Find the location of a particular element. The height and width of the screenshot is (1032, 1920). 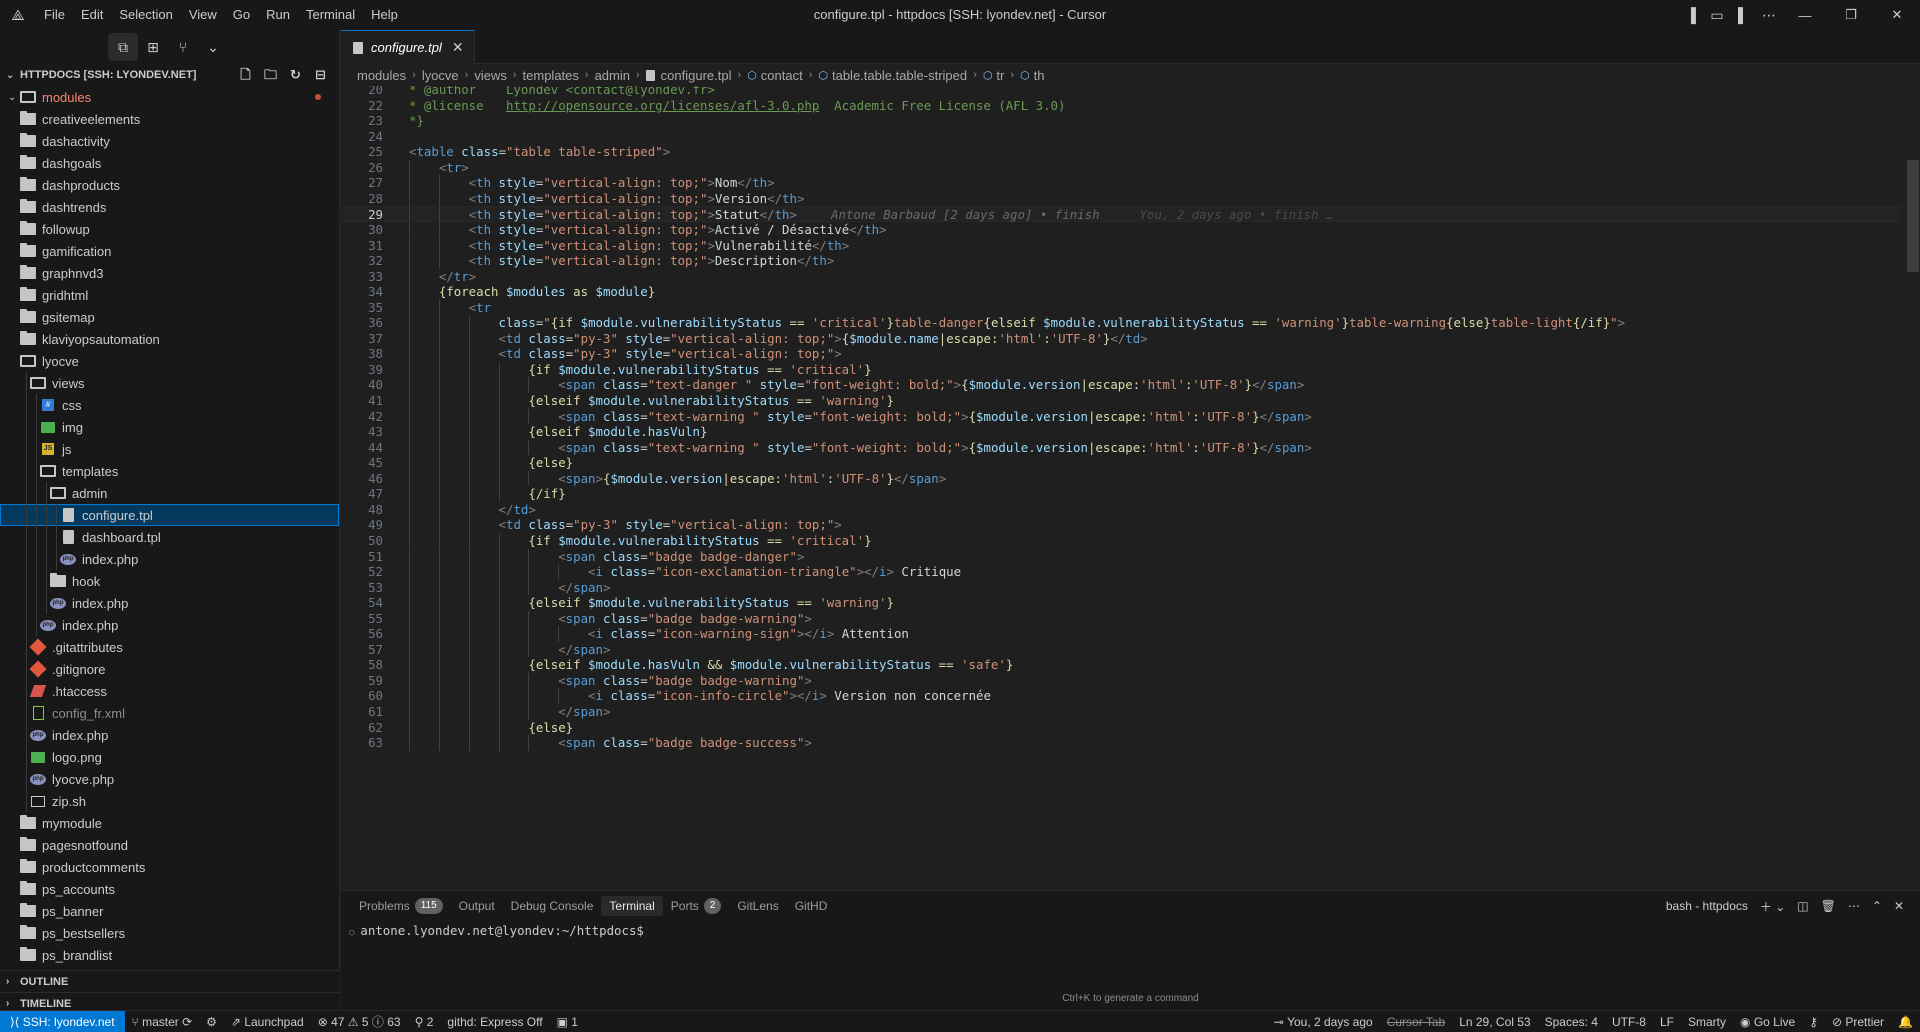

go-live-status: ◉ Go Live is located at coordinates (1767, 1022).